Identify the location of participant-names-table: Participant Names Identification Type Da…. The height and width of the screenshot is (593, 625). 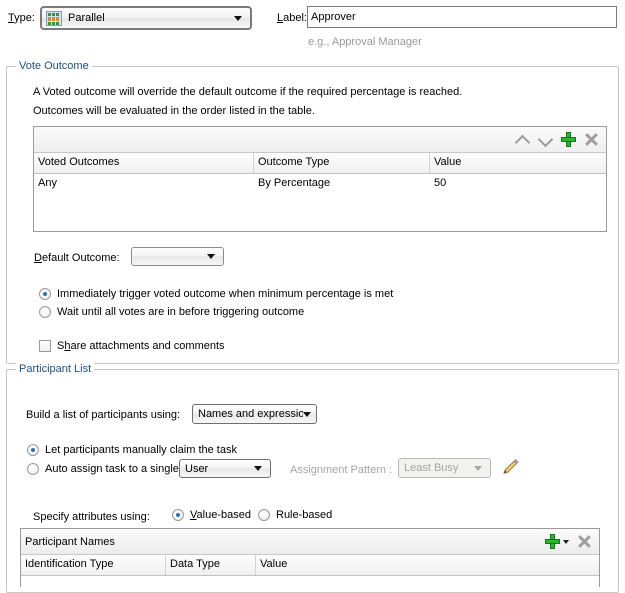
(310, 557).